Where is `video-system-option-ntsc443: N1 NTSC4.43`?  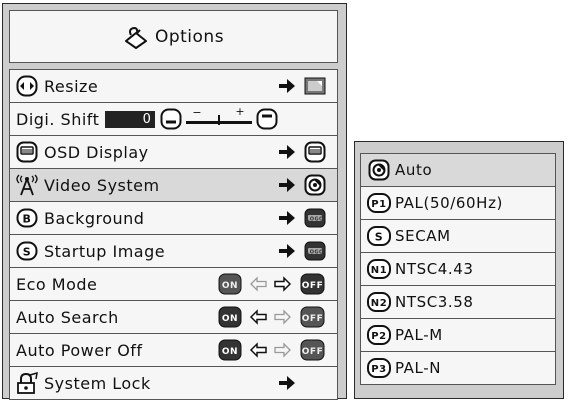
video-system-option-ntsc443: N1 NTSC4.43 is located at coordinates (458, 269).